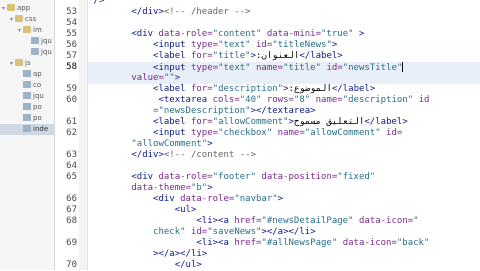  Describe the element at coordinates (31, 19) in the screenshot. I see `tree-item-label: css` at that location.